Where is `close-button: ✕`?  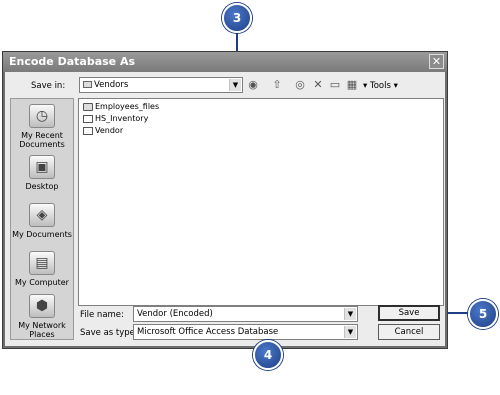
close-button: ✕ is located at coordinates (436, 61).